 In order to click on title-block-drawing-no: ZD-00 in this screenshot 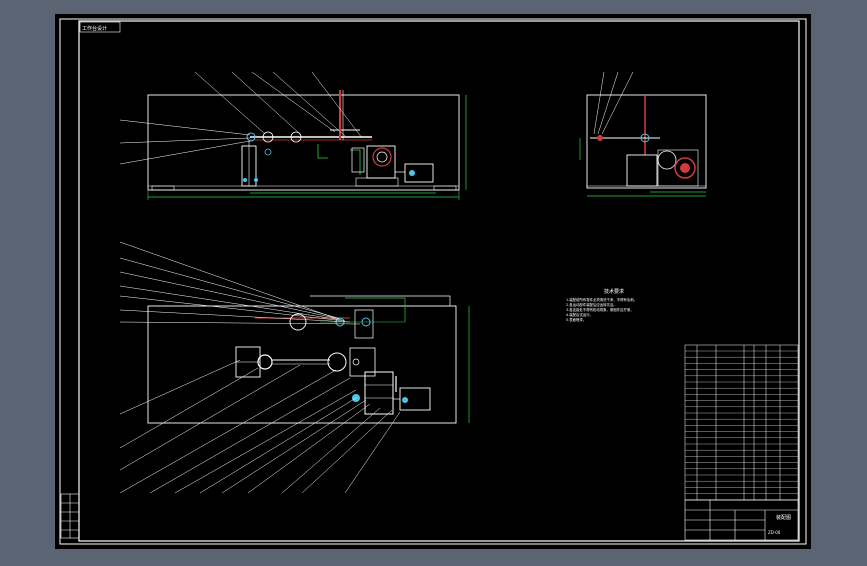, I will do `click(774, 532)`.